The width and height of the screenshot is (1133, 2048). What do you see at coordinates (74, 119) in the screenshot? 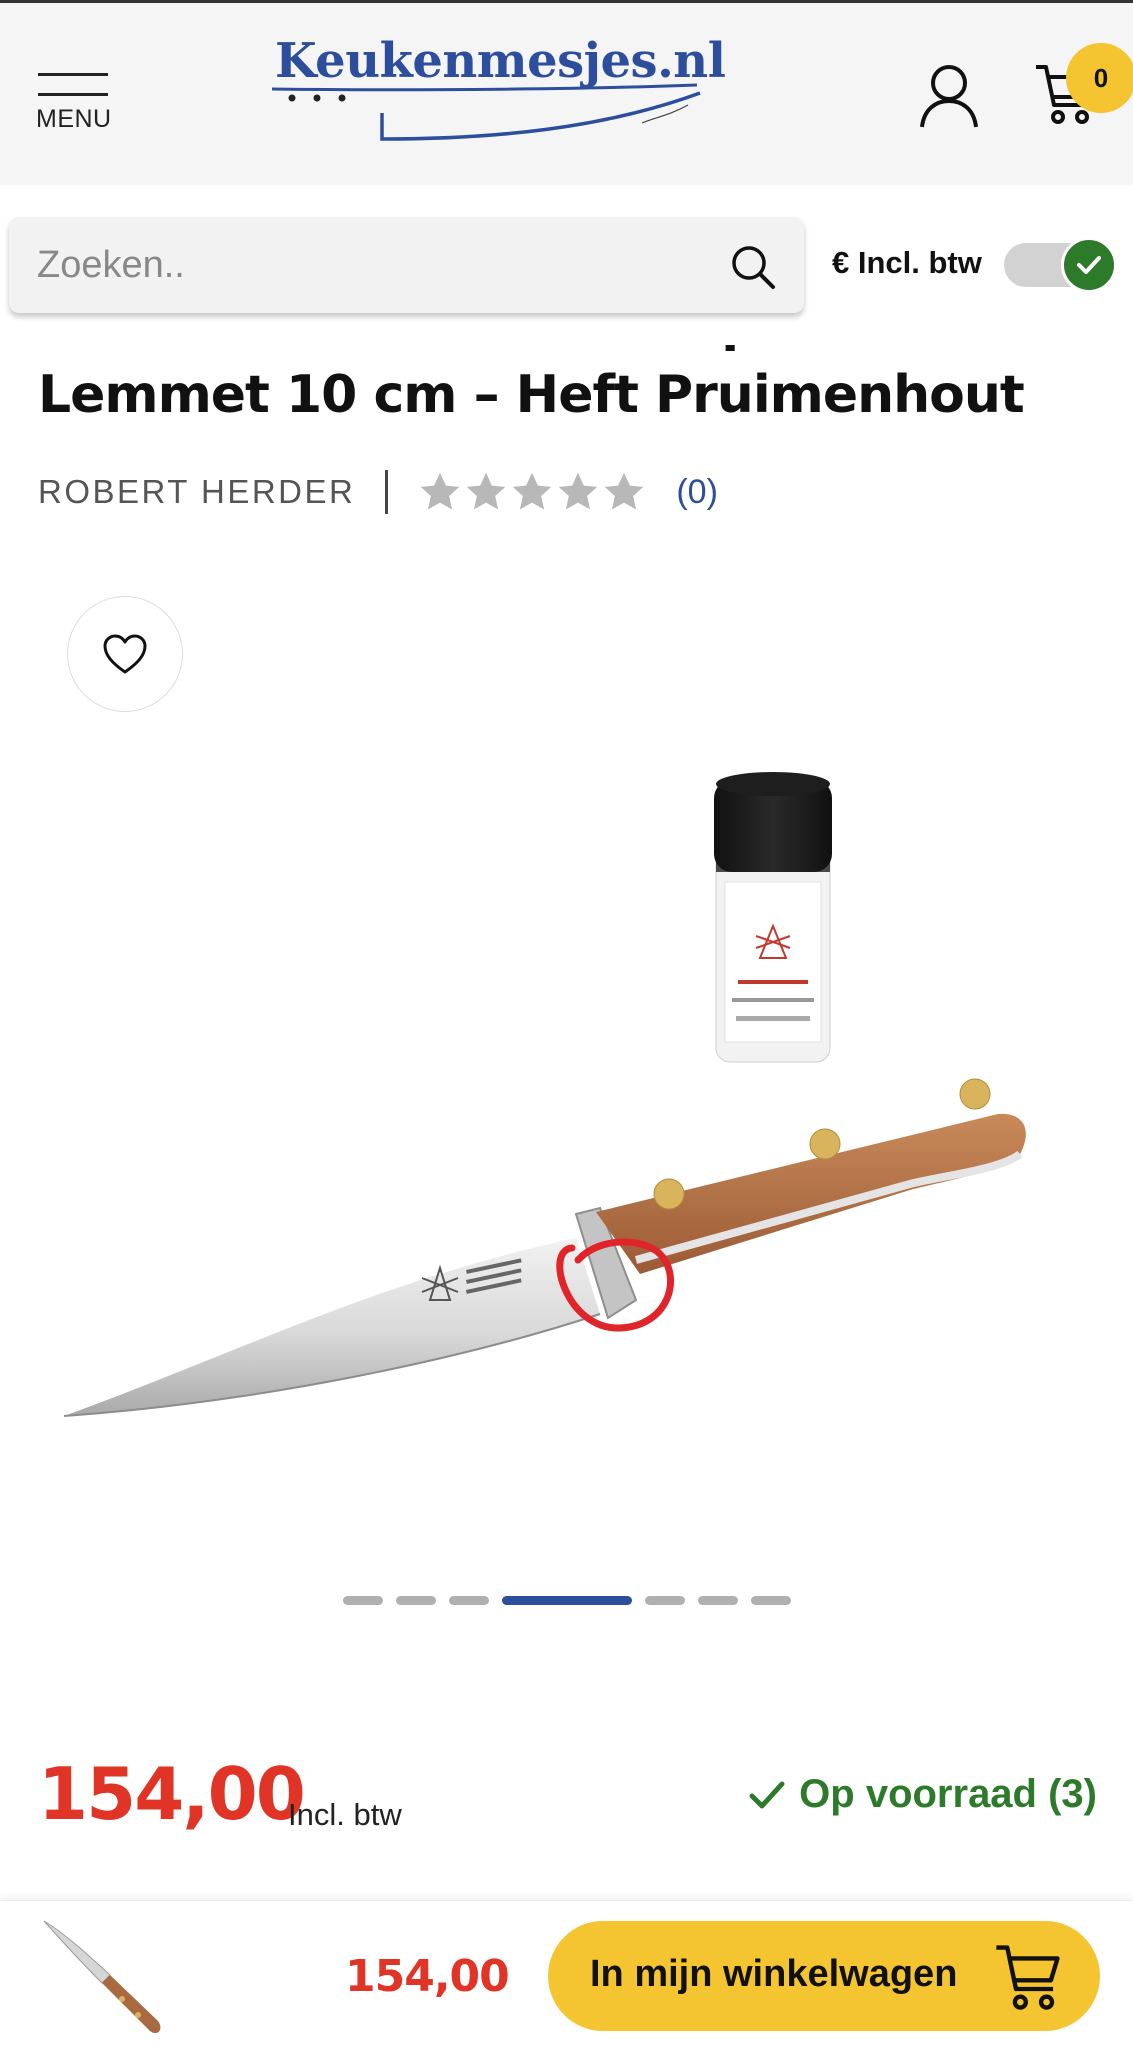
I see `menu-label: MENU` at bounding box center [74, 119].